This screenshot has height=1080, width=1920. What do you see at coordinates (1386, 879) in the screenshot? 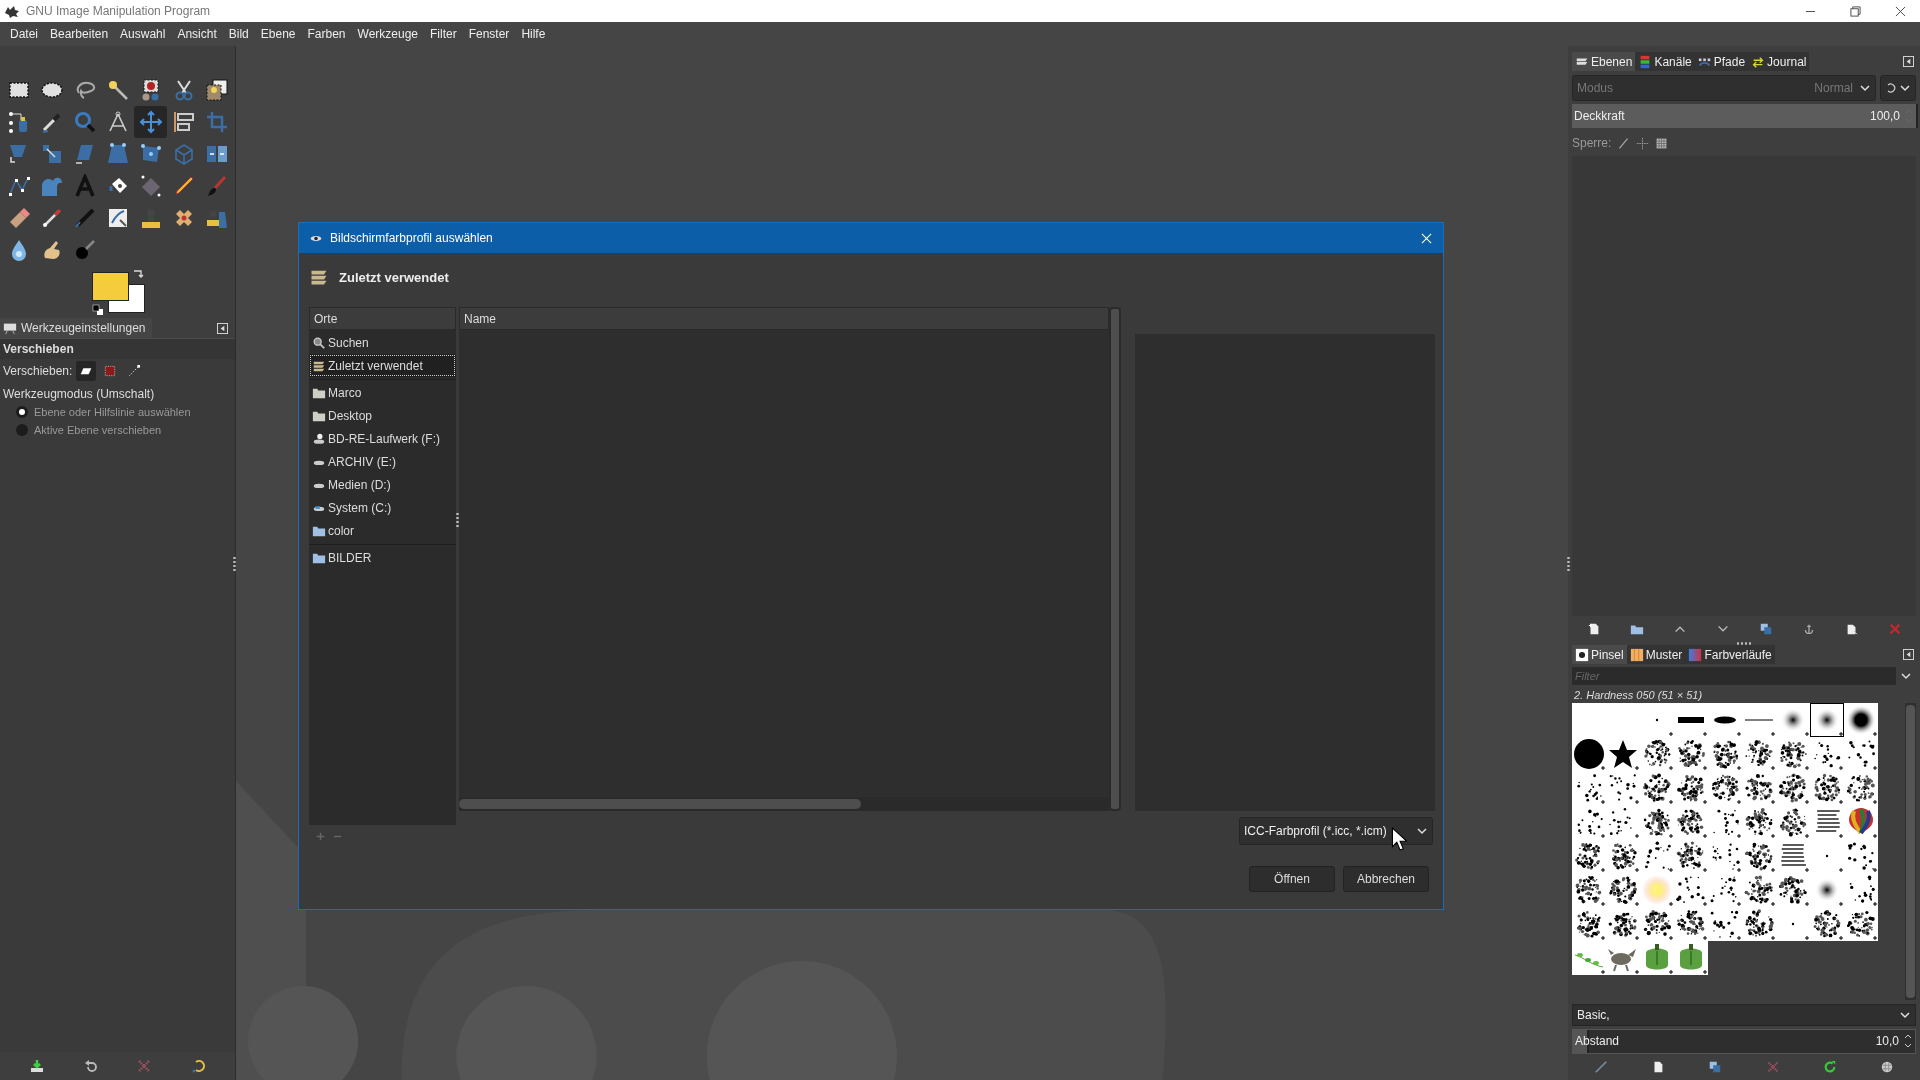
I see `cancel-button: Abbrechen` at bounding box center [1386, 879].